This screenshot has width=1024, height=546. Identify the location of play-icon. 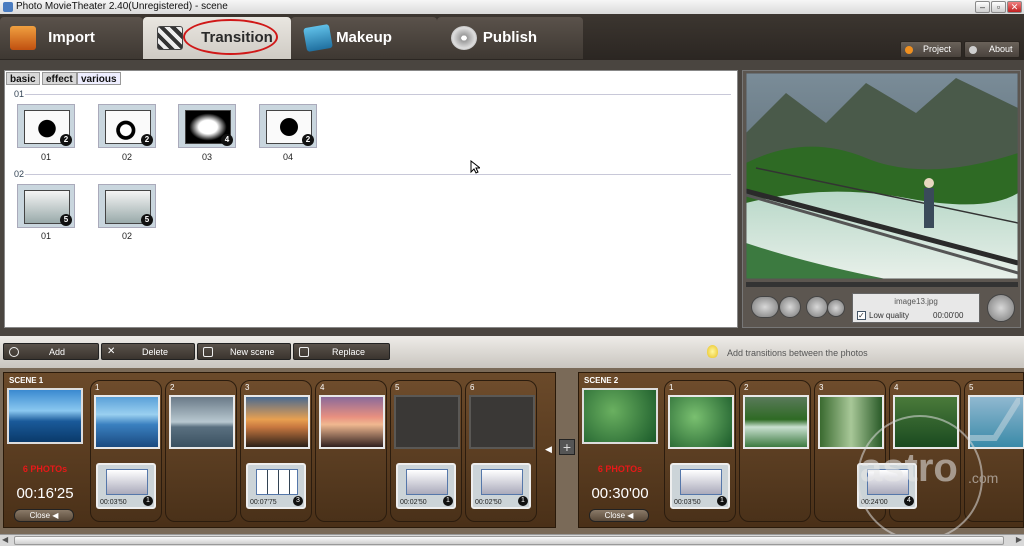
(790, 307).